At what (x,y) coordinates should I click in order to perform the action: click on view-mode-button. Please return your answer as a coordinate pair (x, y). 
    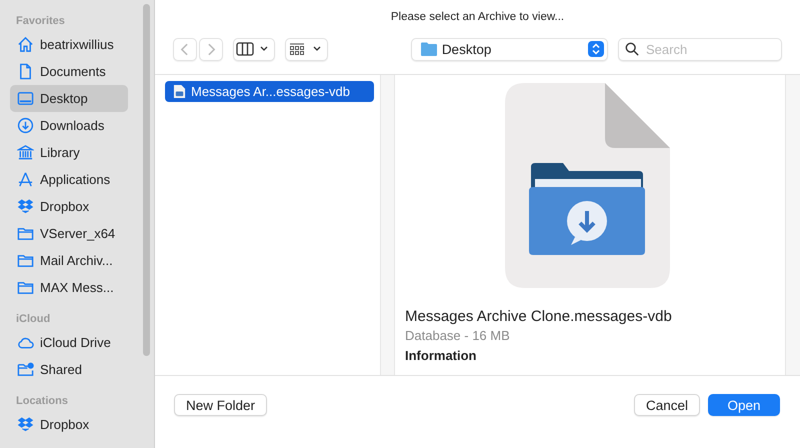
    Looking at the image, I should click on (254, 49).